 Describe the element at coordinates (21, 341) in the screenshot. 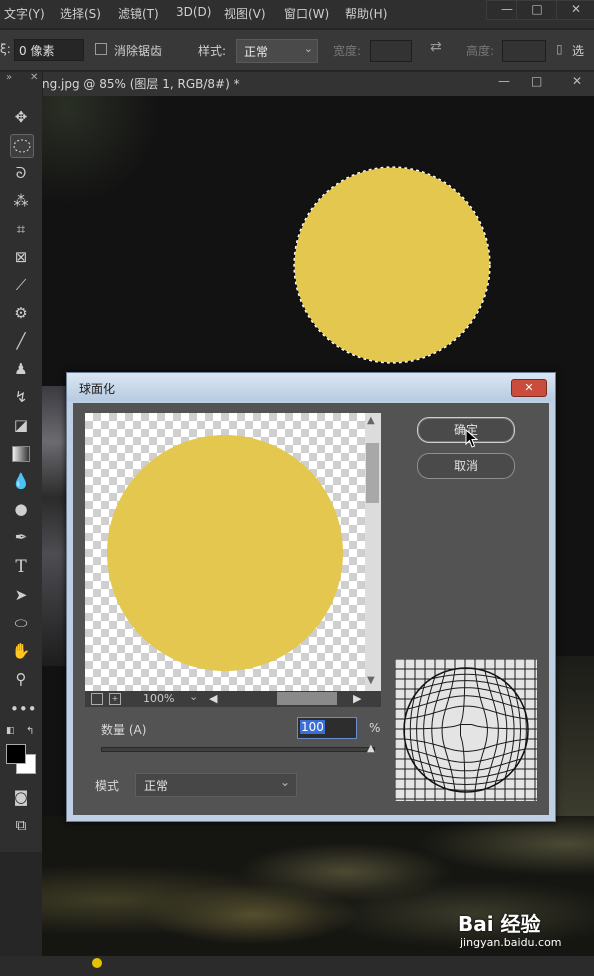

I see `brush-tool-icon: ╱` at that location.